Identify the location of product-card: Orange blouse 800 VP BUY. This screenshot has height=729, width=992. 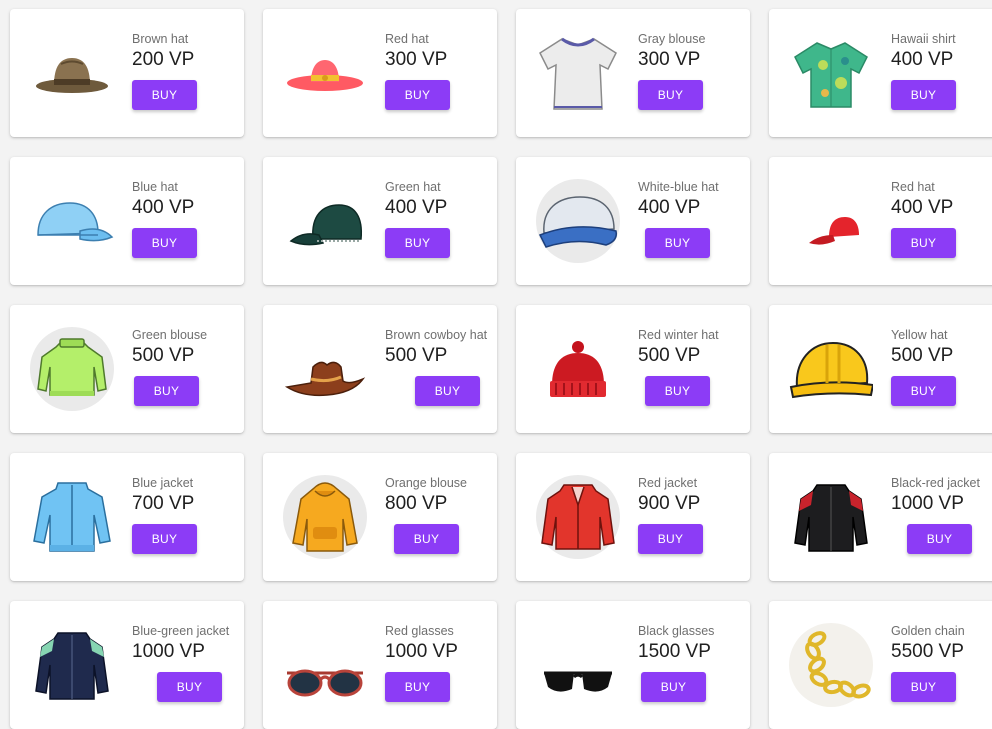
(380, 517).